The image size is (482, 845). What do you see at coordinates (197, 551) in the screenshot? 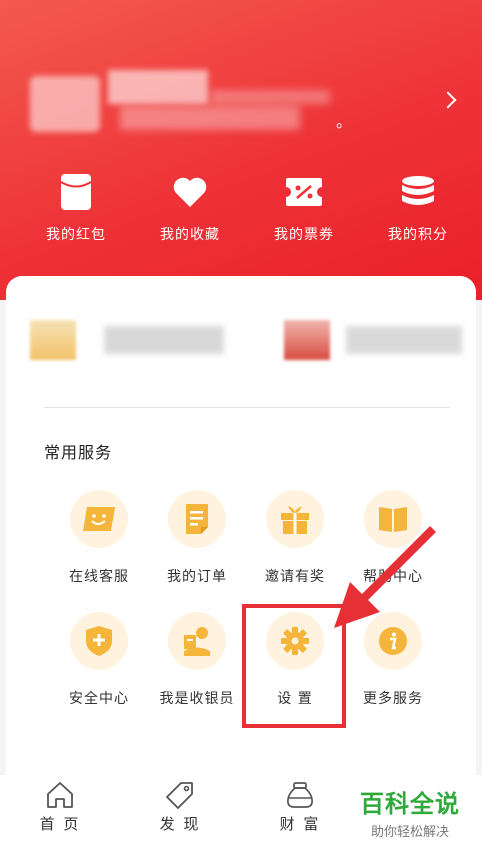
I see `service-my-orders: 我的订单` at bounding box center [197, 551].